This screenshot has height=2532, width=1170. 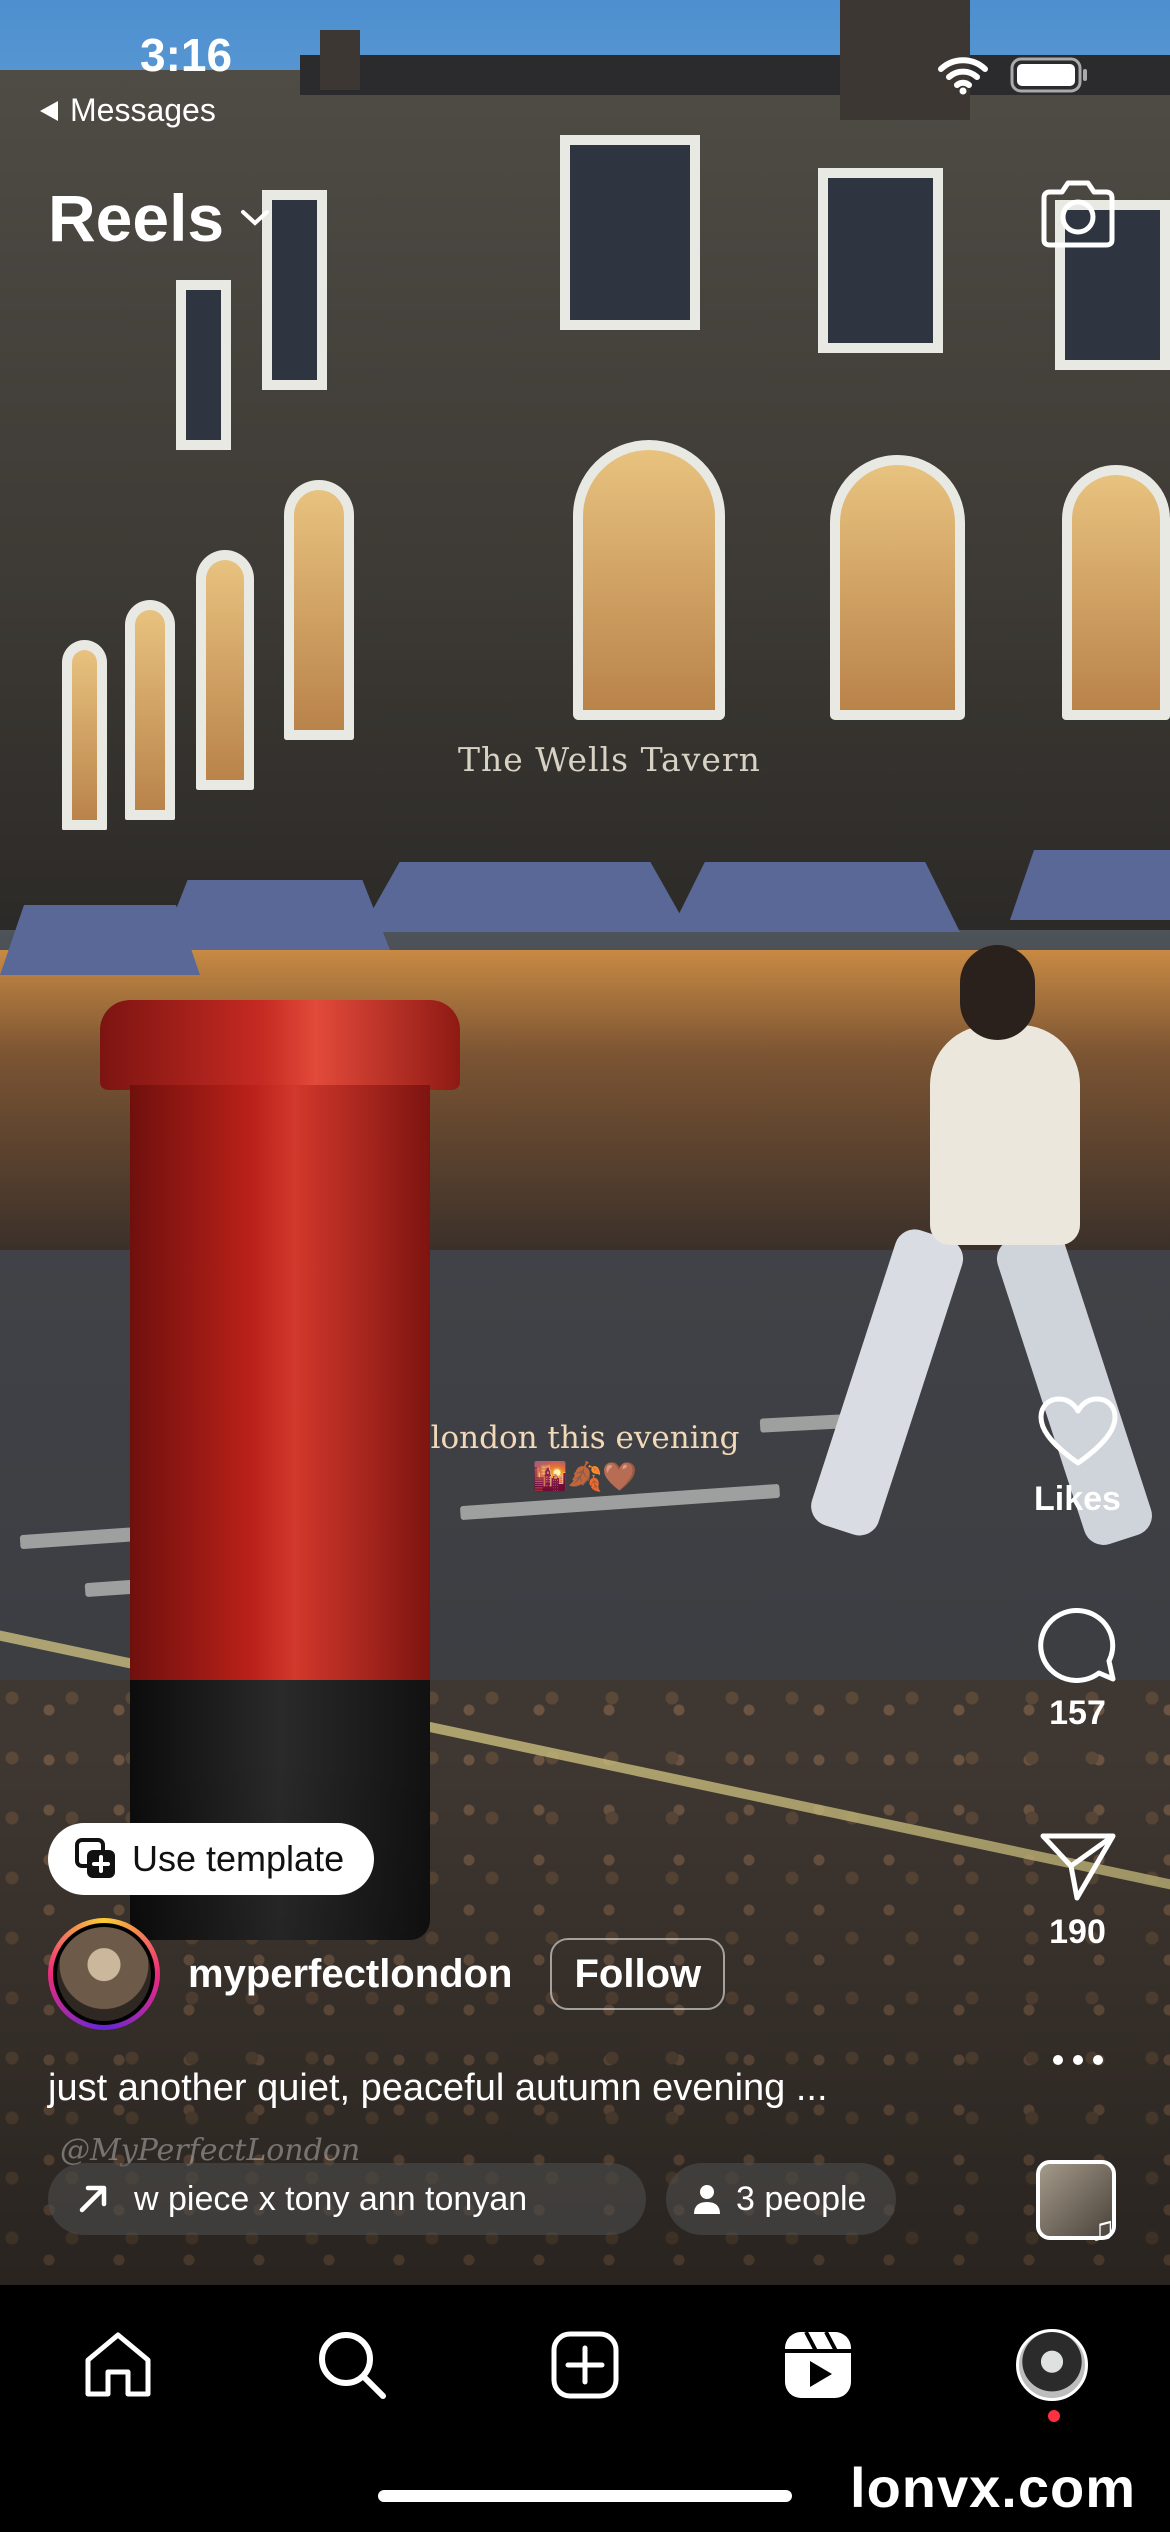 I want to click on video-text-overlay: london this evening 🌇🍂🤎, so click(x=585, y=1456).